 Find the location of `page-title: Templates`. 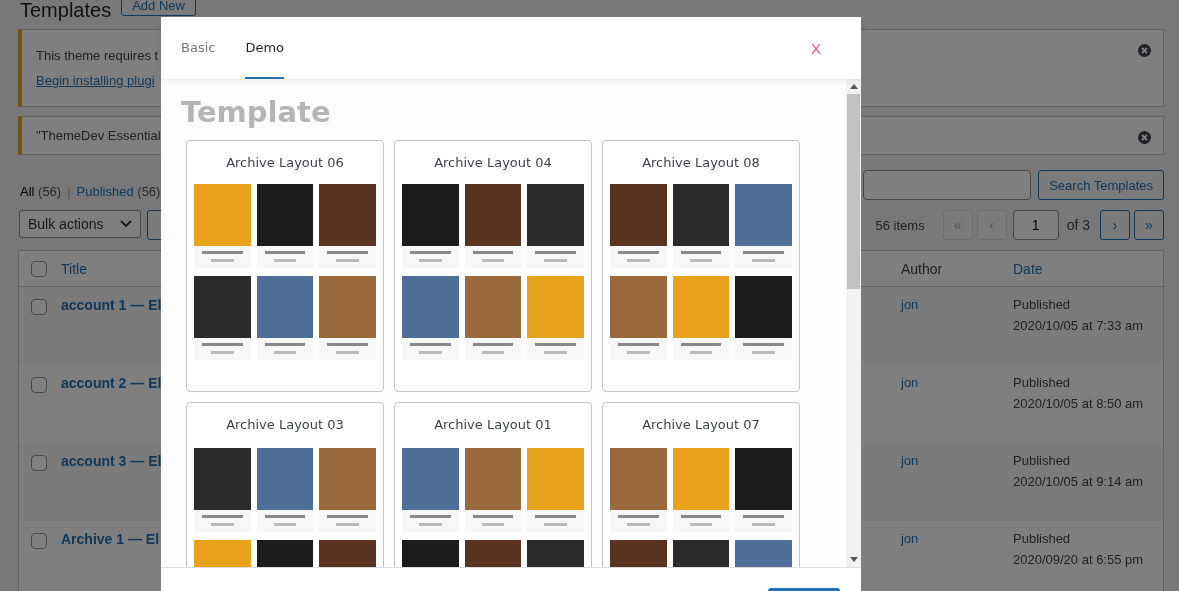

page-title: Templates is located at coordinates (66, 10).